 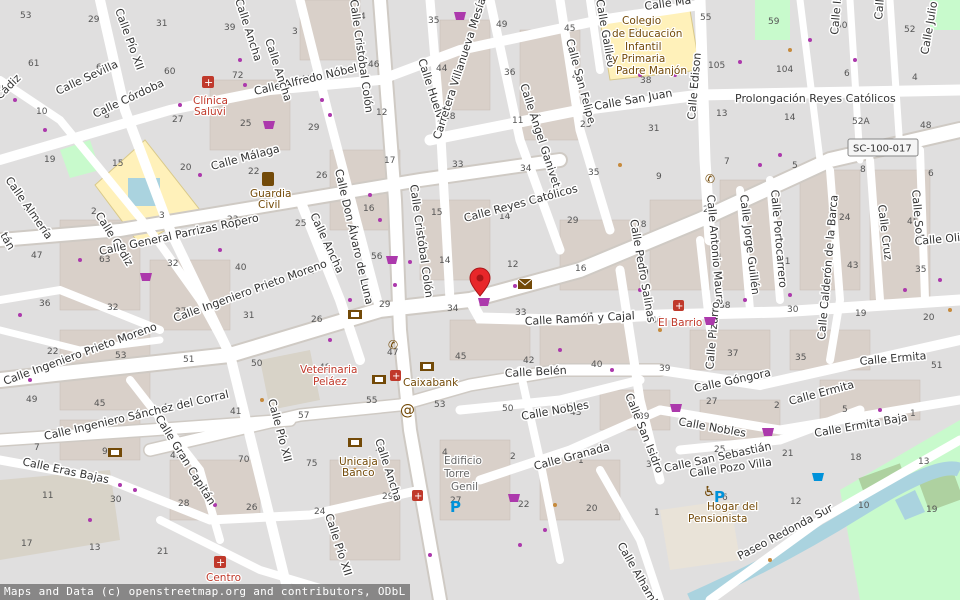 I want to click on house-number: 7, so click(x=727, y=162).